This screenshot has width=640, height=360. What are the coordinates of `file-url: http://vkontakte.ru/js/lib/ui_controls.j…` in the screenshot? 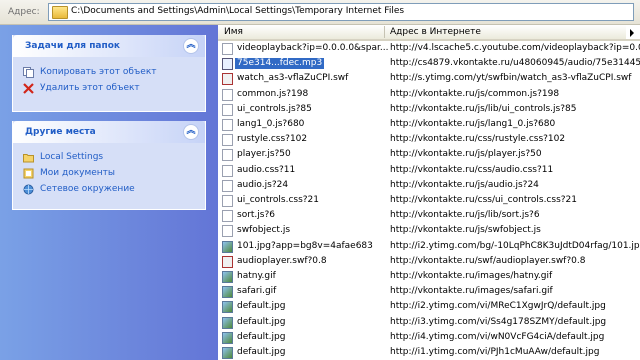 It's located at (483, 108).